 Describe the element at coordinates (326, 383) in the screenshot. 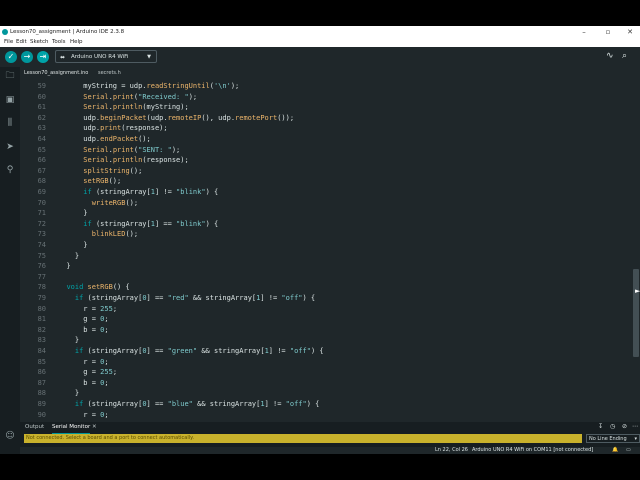

I see `code-line: 87 b = 0;` at that location.